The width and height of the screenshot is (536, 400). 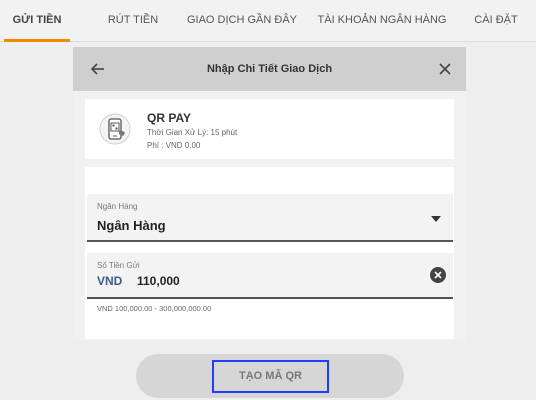 I want to click on bank-select-value: Ngân Hàng, so click(x=131, y=225).